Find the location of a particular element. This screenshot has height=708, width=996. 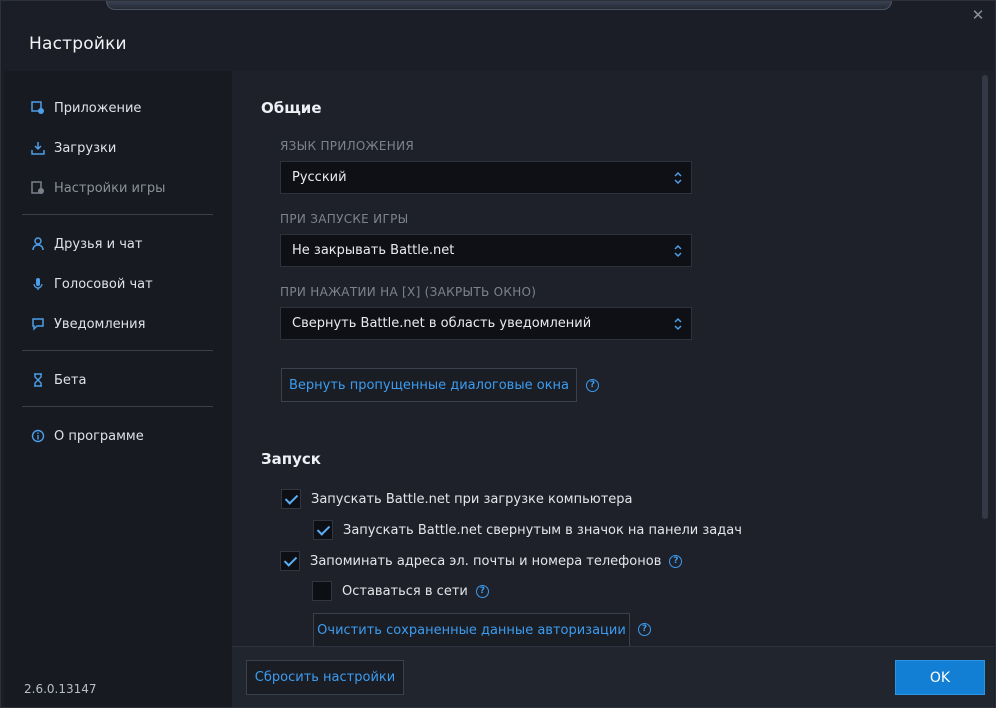

language-label: ЯЗЫК ПРИЛОЖЕНИЯ is located at coordinates (347, 146).